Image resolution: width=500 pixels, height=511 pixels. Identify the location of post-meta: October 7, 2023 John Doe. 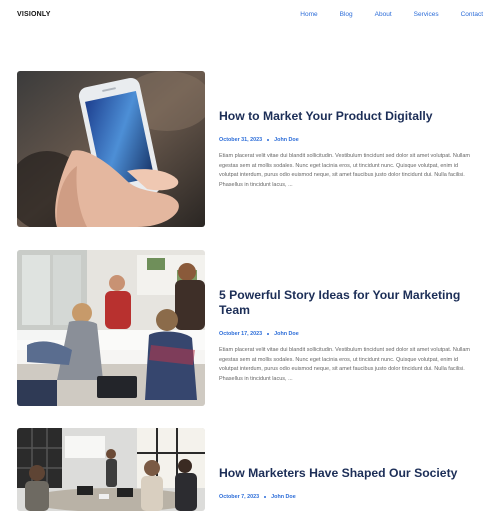
(348, 497).